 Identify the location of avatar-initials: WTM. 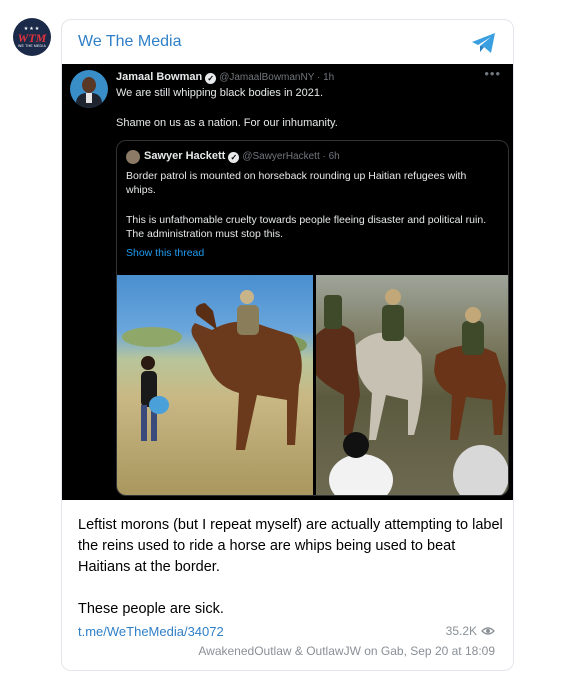
(32, 37).